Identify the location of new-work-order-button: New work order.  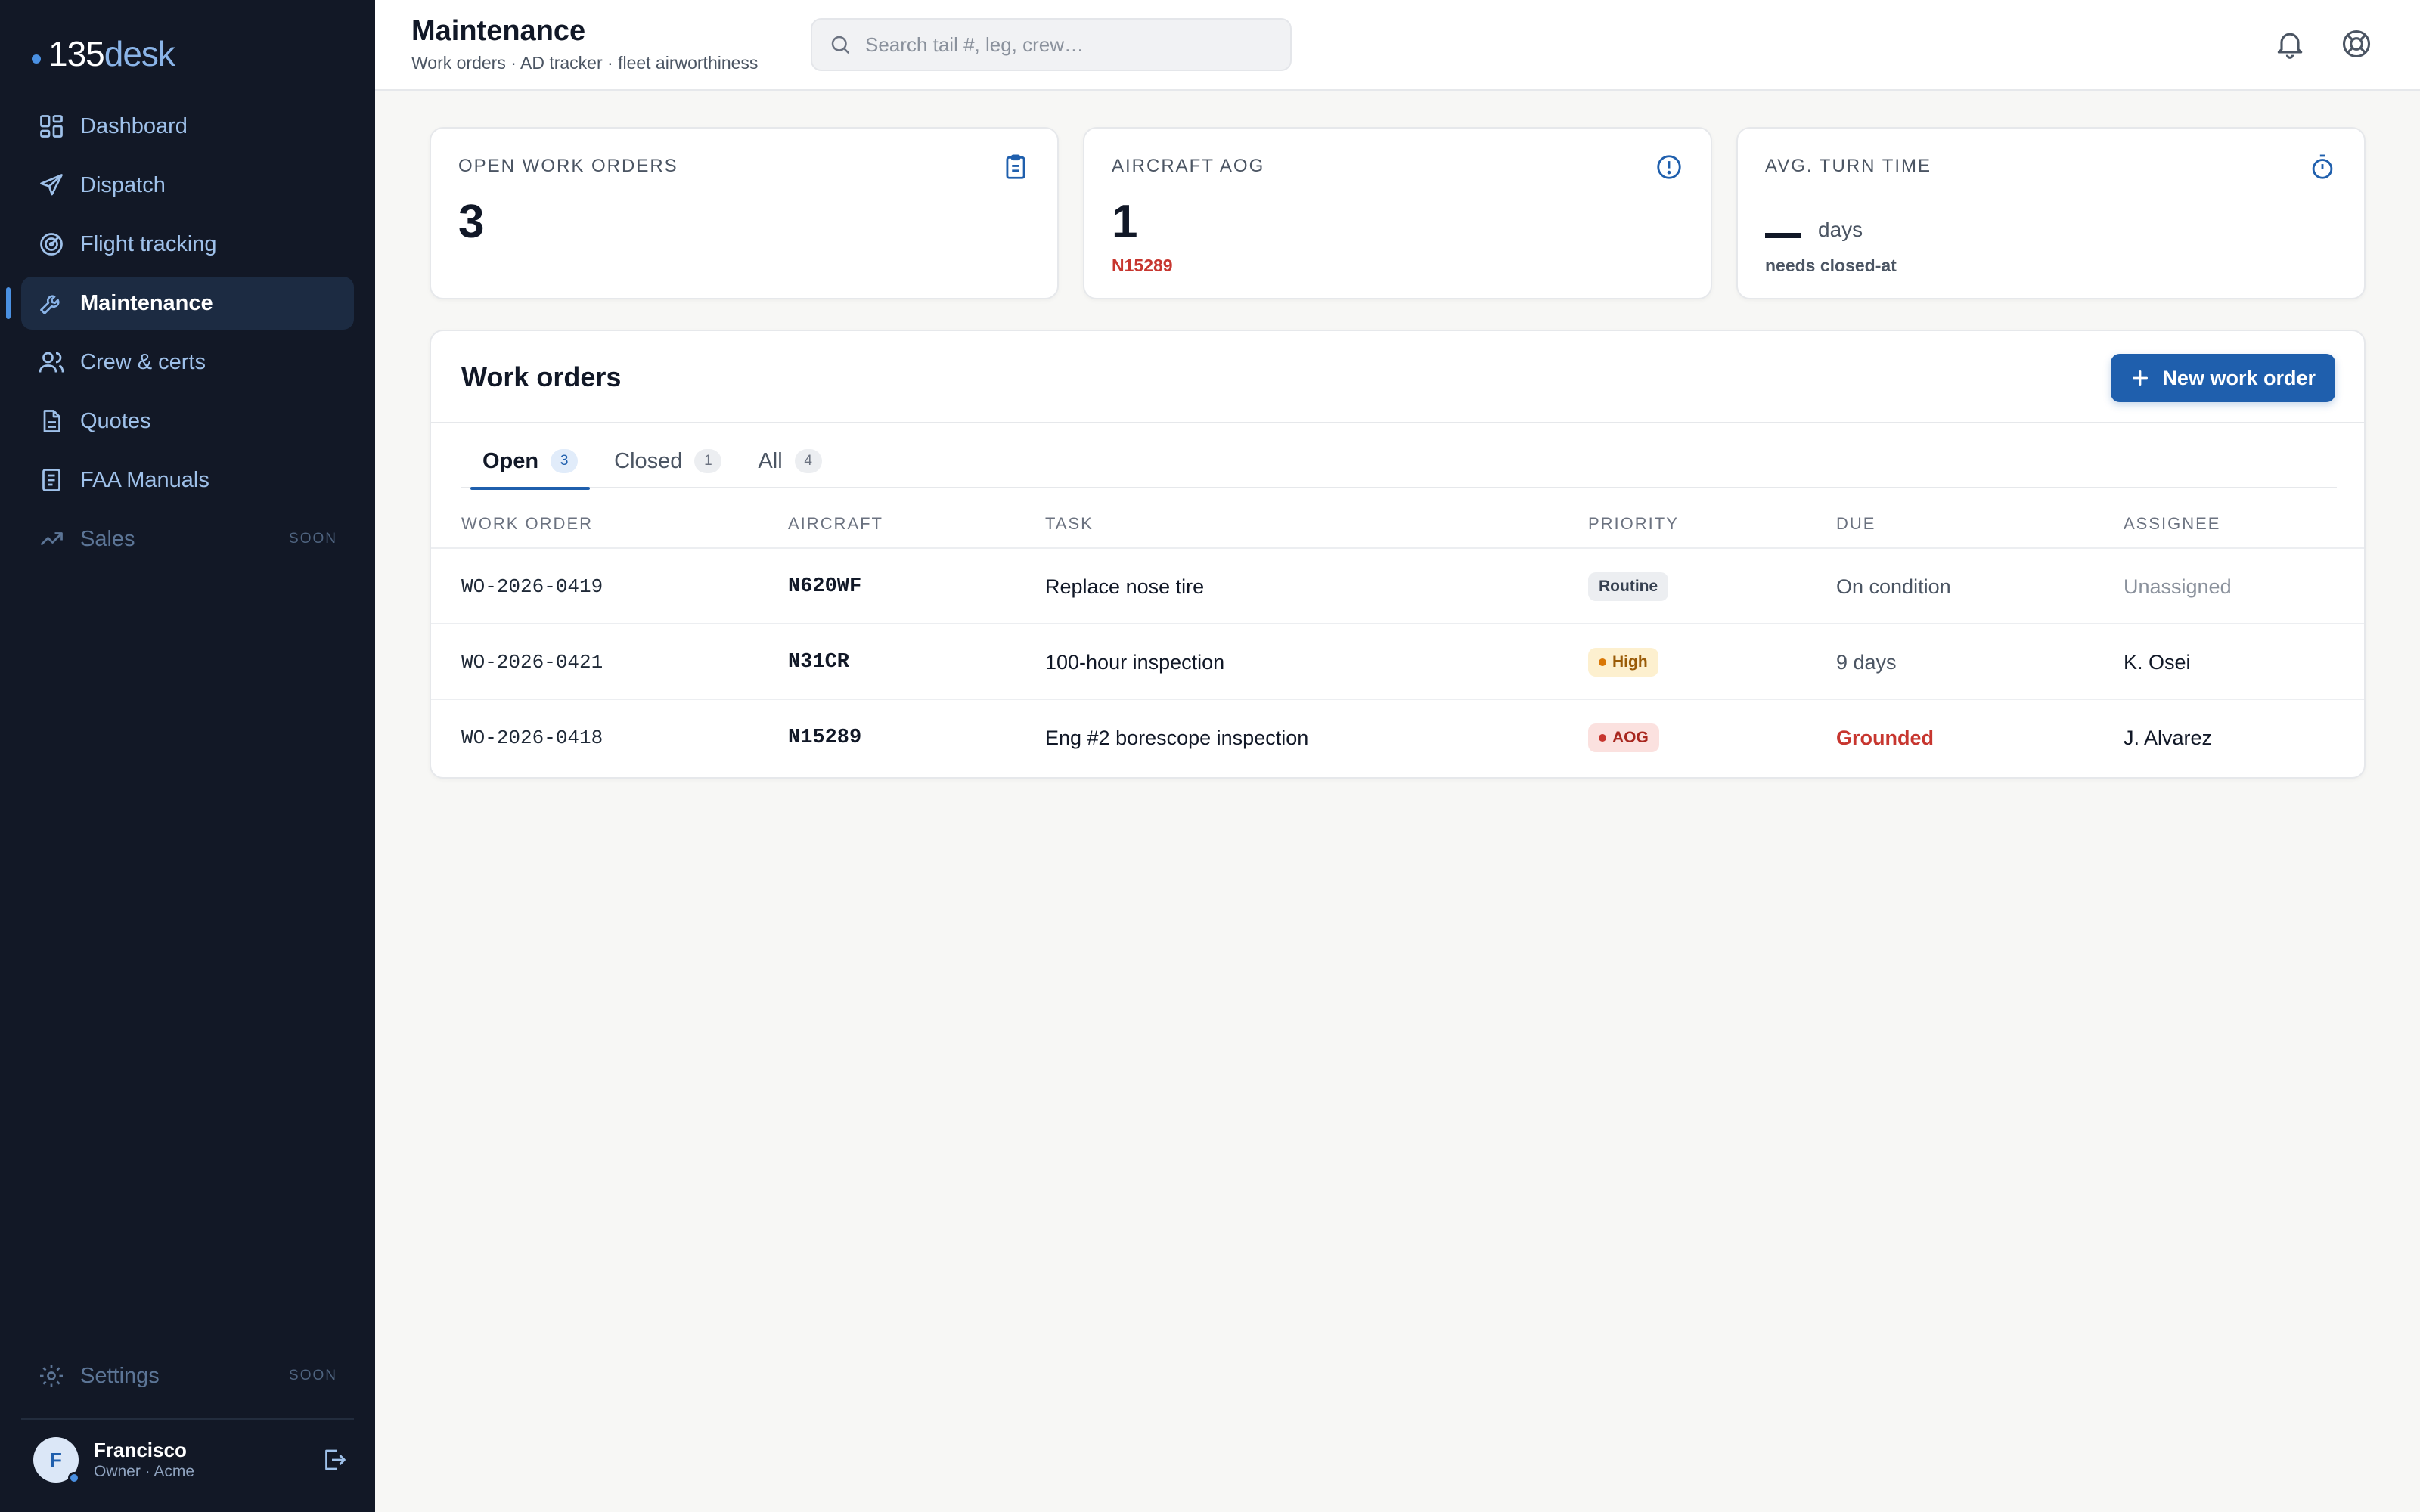
(2223, 378).